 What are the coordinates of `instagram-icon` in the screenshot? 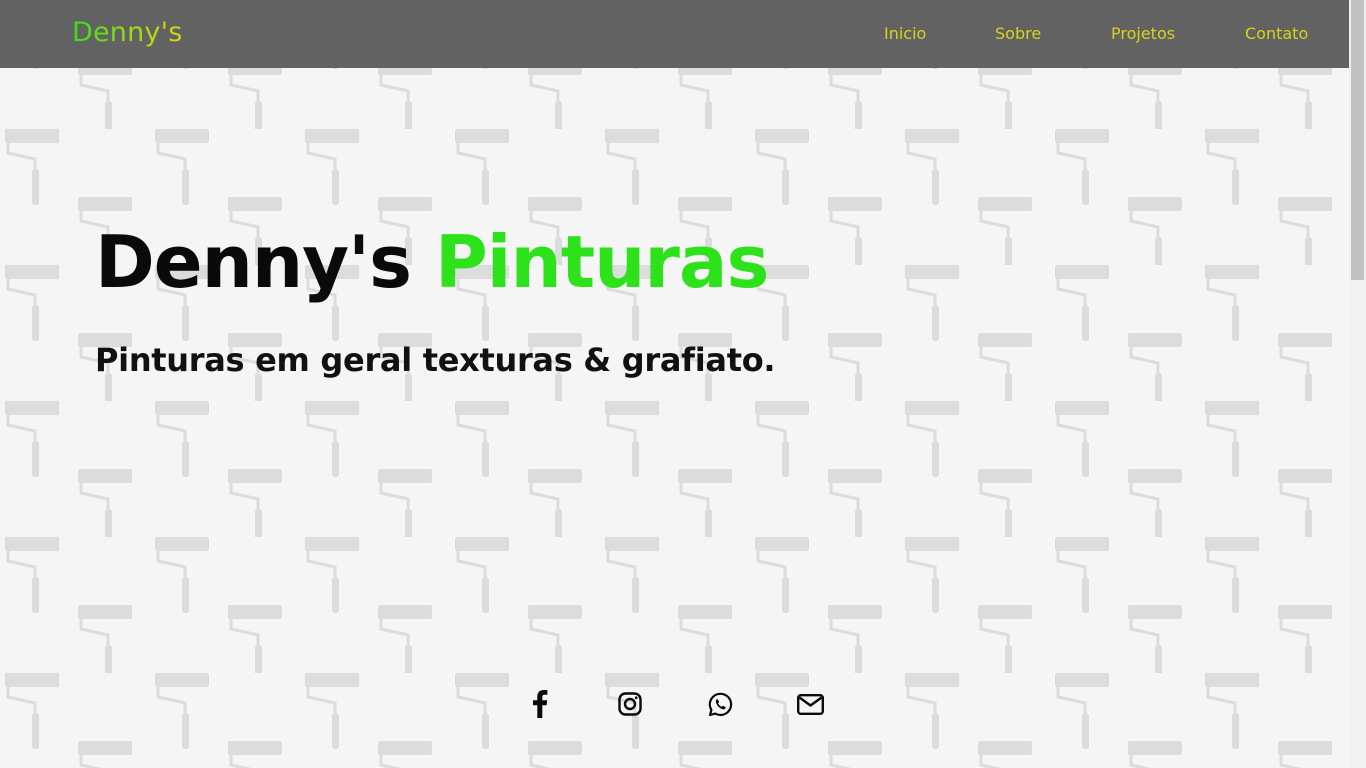 It's located at (630, 704).